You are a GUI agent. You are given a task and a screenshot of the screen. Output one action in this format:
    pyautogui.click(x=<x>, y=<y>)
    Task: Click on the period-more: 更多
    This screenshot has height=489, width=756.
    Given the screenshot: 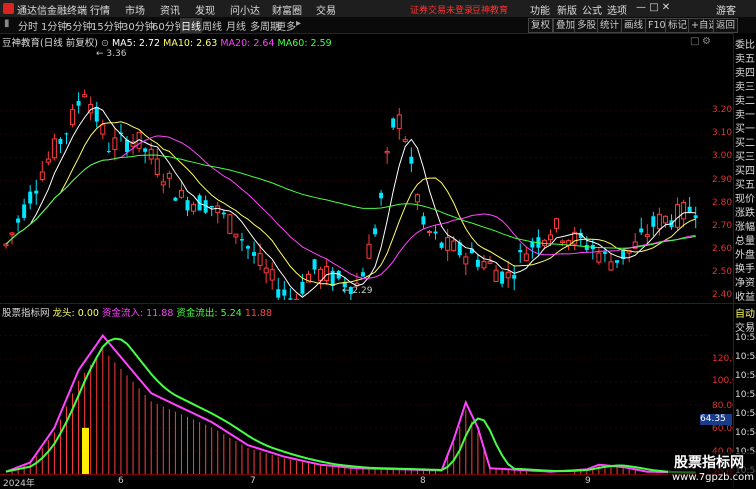 What is the action you would take?
    pyautogui.click(x=286, y=25)
    